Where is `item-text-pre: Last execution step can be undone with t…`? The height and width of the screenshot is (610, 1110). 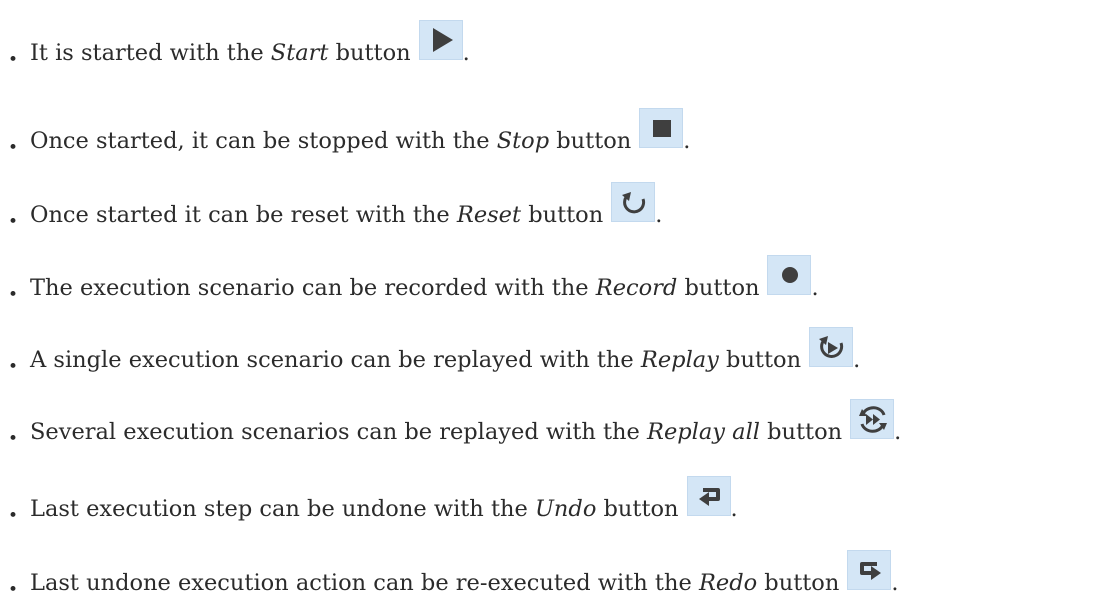
item-text-pre: Last execution step can be undone with t… is located at coordinates (282, 508).